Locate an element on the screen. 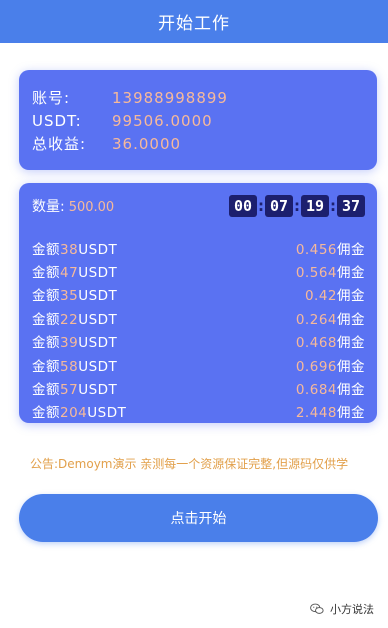 The image size is (388, 628). commission-value: 0.684 is located at coordinates (316, 390).